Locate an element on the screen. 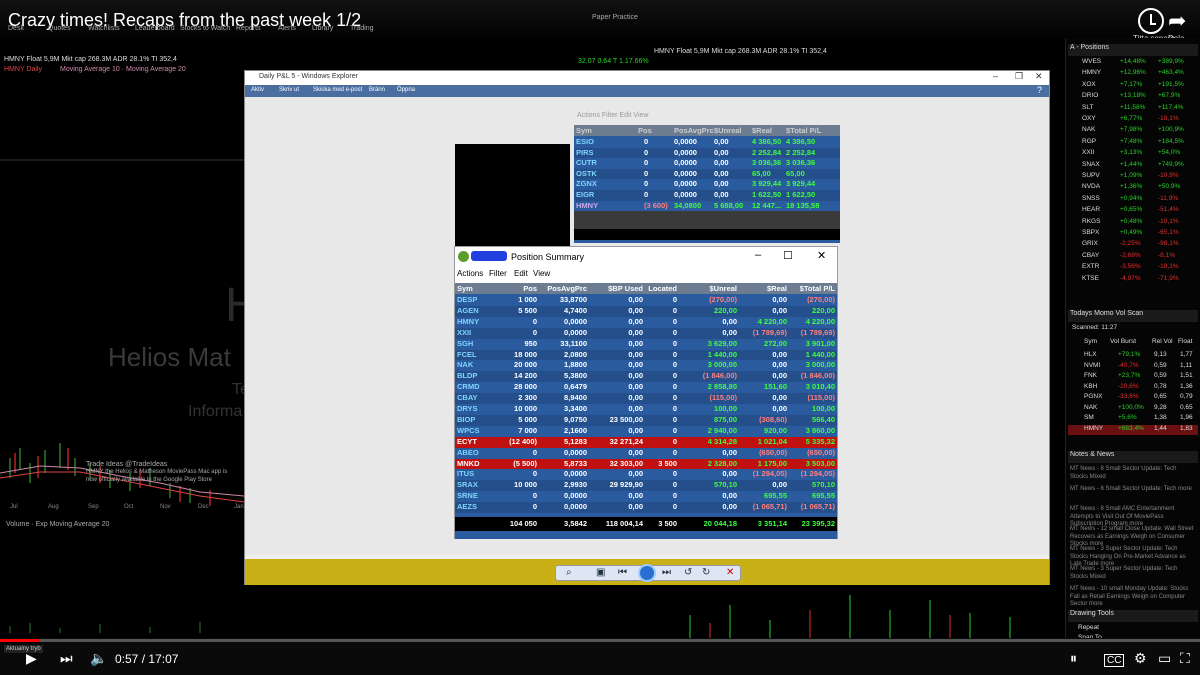  scan-row: PGNX -33,6% 0,65 0,79 is located at coordinates (1133, 398).